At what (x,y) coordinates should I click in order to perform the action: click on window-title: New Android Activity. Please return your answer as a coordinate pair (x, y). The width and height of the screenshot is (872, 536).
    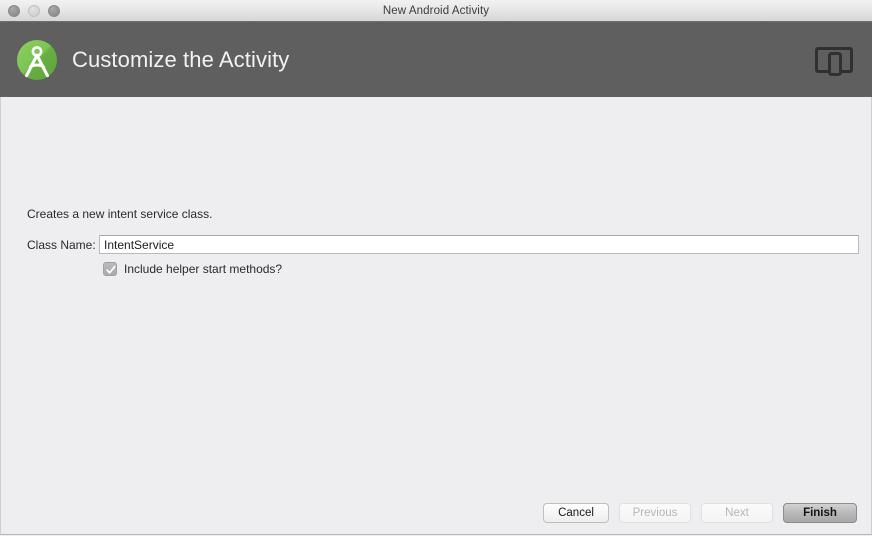
    Looking at the image, I should click on (436, 10).